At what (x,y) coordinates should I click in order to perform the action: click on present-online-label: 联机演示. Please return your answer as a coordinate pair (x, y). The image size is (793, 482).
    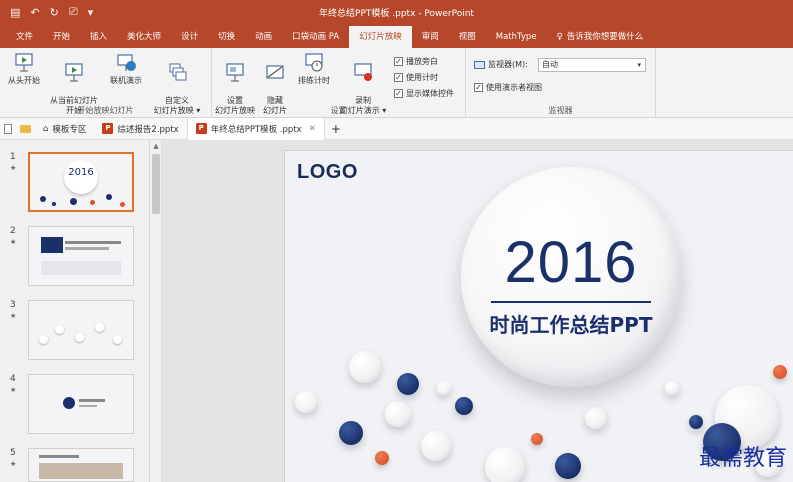
    Looking at the image, I should click on (126, 80).